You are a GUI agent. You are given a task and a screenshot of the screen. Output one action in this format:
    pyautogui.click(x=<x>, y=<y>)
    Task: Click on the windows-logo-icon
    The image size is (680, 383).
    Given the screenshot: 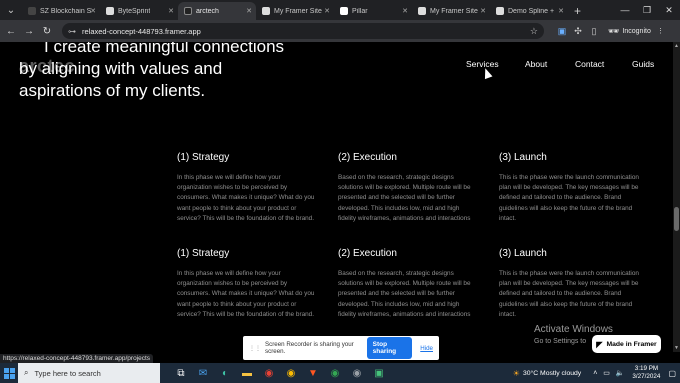 What is the action you would take?
    pyautogui.click(x=9, y=373)
    